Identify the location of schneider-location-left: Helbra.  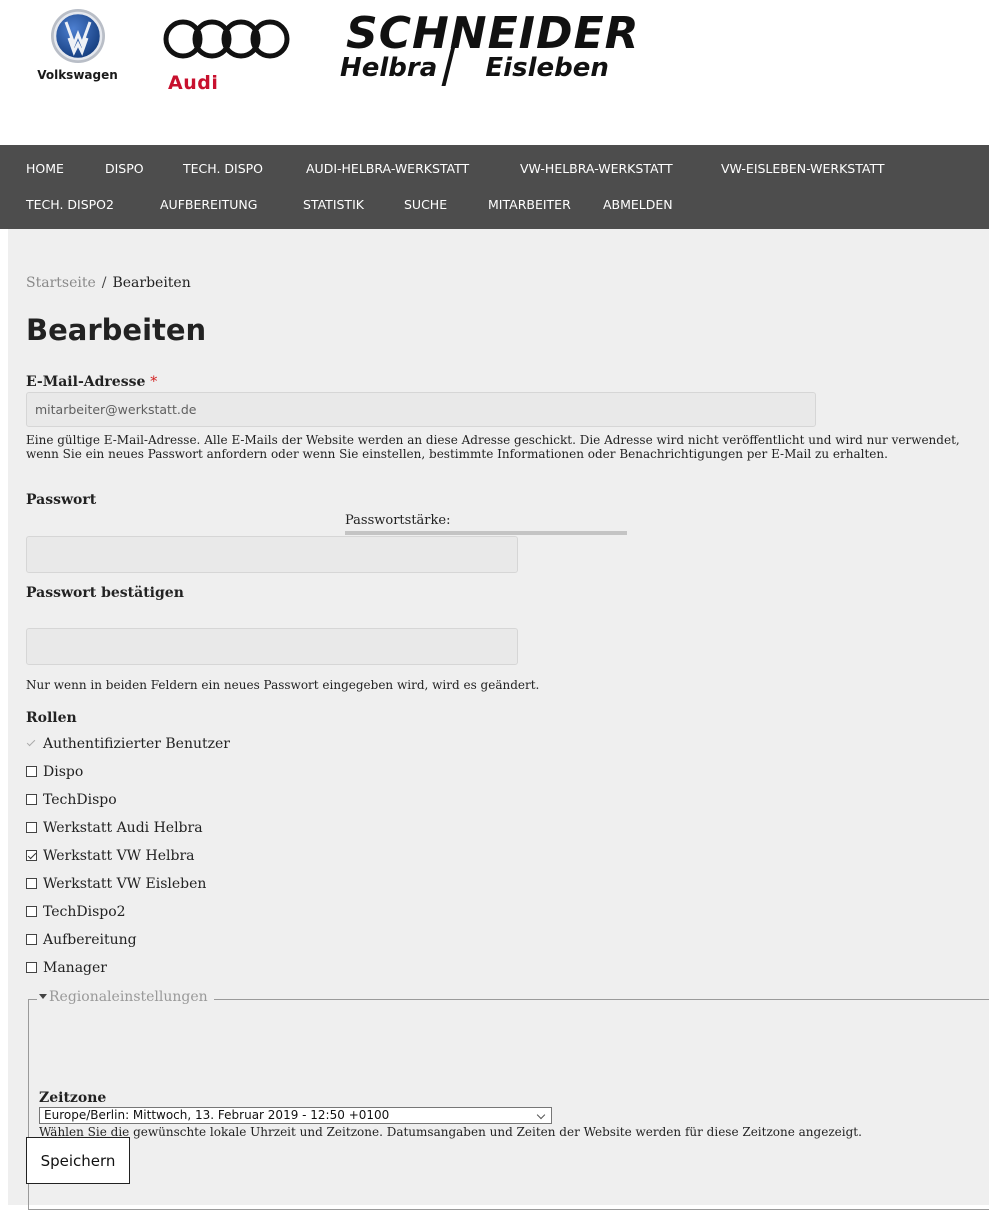
(389, 68).